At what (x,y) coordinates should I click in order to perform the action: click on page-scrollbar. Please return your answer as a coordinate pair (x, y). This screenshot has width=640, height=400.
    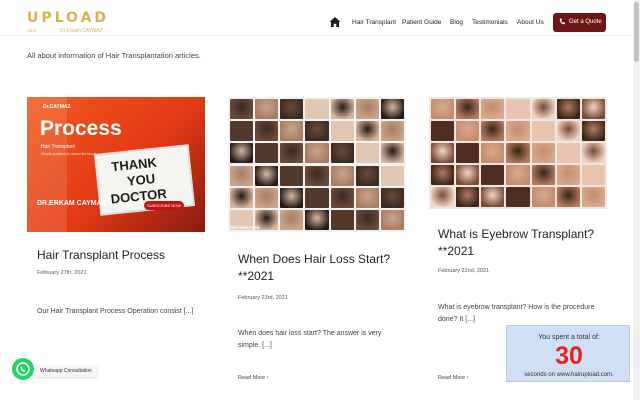
    Looking at the image, I should click on (636, 200).